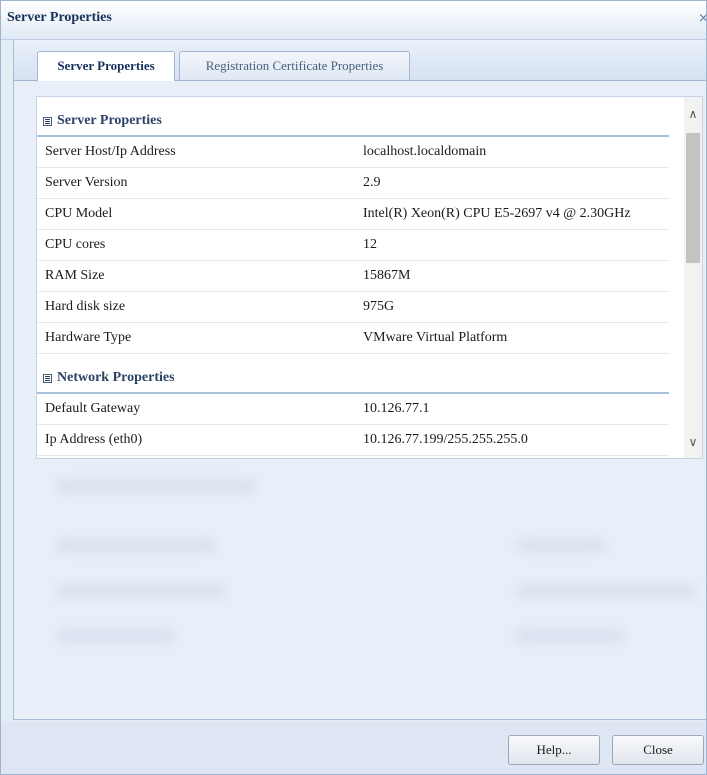 The image size is (707, 775). I want to click on property-name: Hard disk size, so click(85, 306).